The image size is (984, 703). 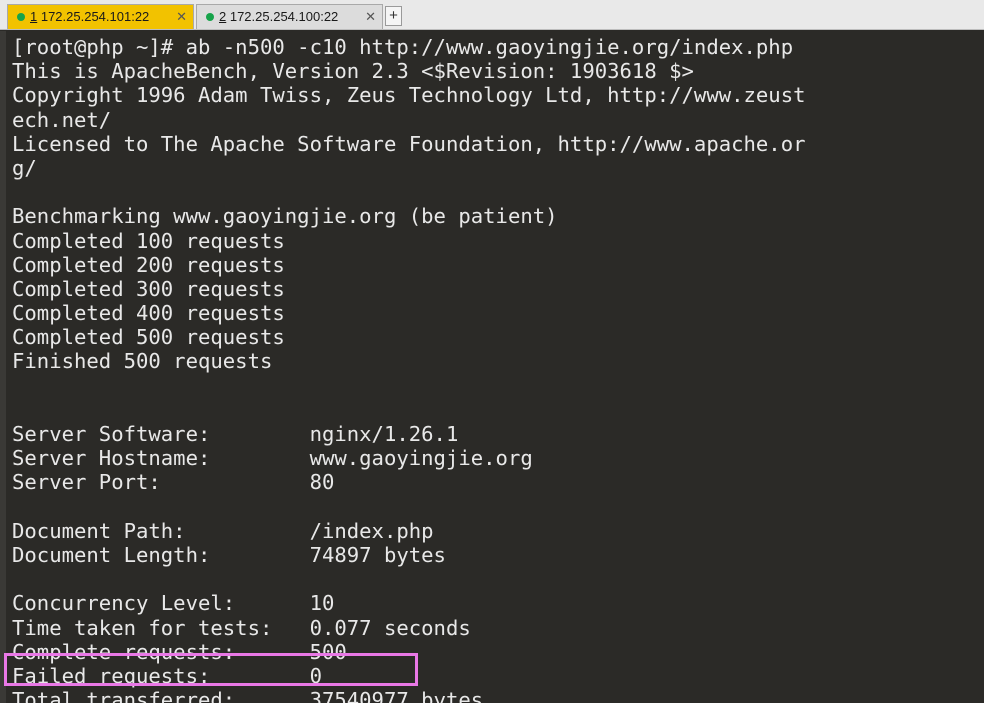 What do you see at coordinates (272, 458) in the screenshot?
I see `terminal-line: Server Hostname: www.gaoyingjie.org` at bounding box center [272, 458].